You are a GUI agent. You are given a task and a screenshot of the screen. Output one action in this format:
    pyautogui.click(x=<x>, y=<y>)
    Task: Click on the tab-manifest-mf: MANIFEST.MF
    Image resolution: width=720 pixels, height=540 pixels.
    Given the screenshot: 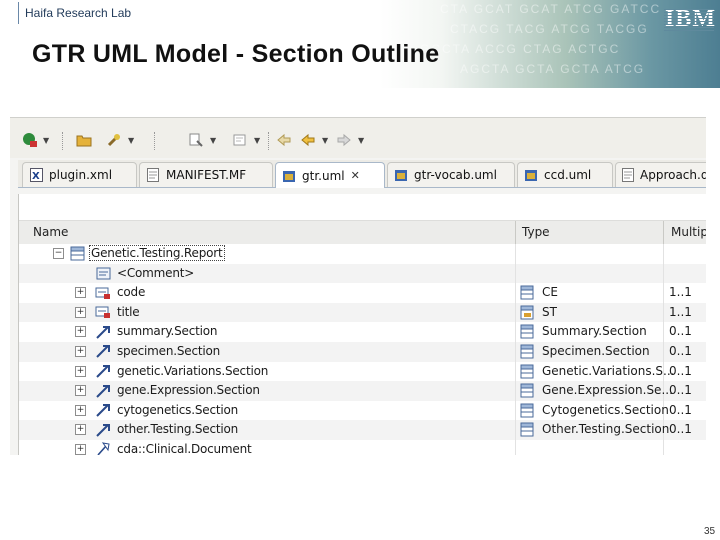 What is the action you would take?
    pyautogui.click(x=206, y=174)
    